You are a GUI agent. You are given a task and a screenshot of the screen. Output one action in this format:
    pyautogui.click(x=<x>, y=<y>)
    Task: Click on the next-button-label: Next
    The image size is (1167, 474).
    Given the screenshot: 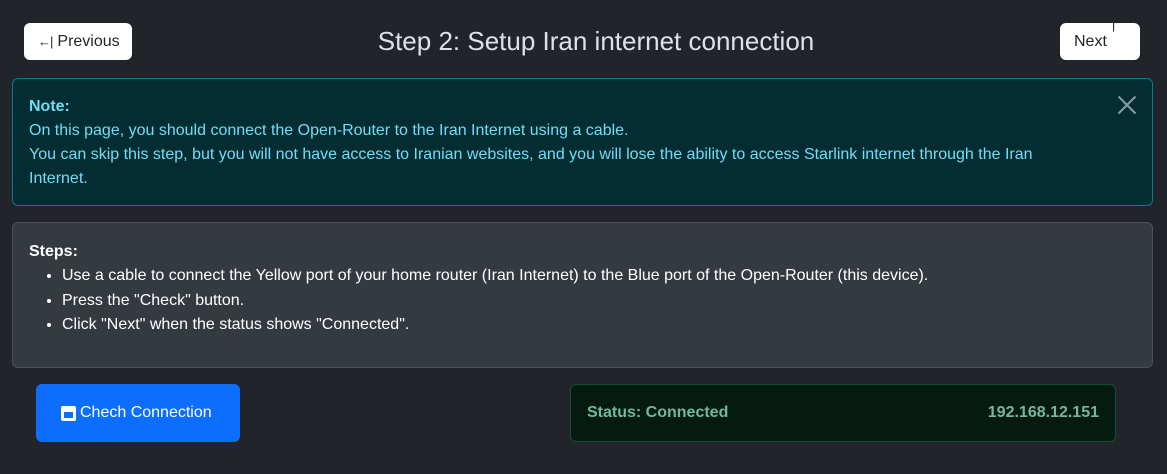 What is the action you would take?
    pyautogui.click(x=1090, y=41)
    